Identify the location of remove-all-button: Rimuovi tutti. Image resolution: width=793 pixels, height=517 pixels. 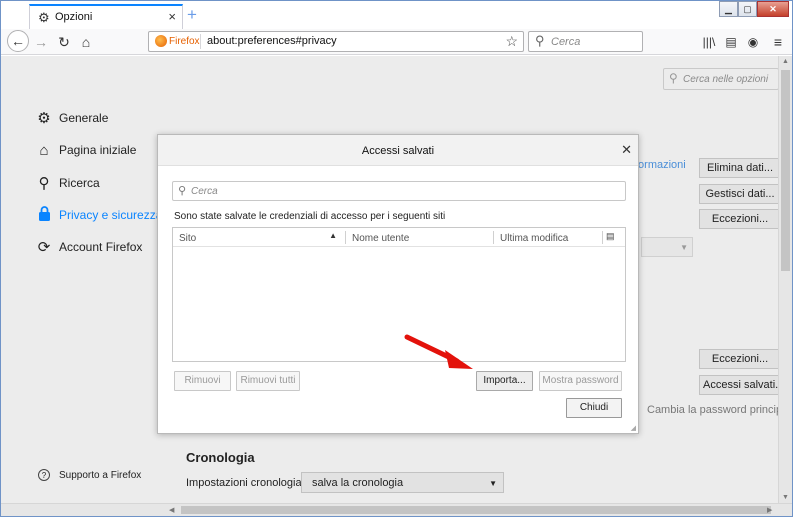
(268, 381).